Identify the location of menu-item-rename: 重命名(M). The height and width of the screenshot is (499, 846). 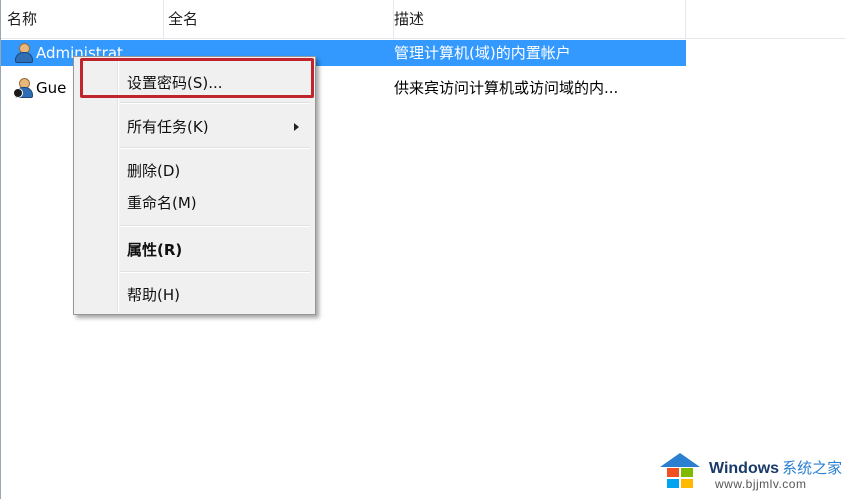
(194, 203).